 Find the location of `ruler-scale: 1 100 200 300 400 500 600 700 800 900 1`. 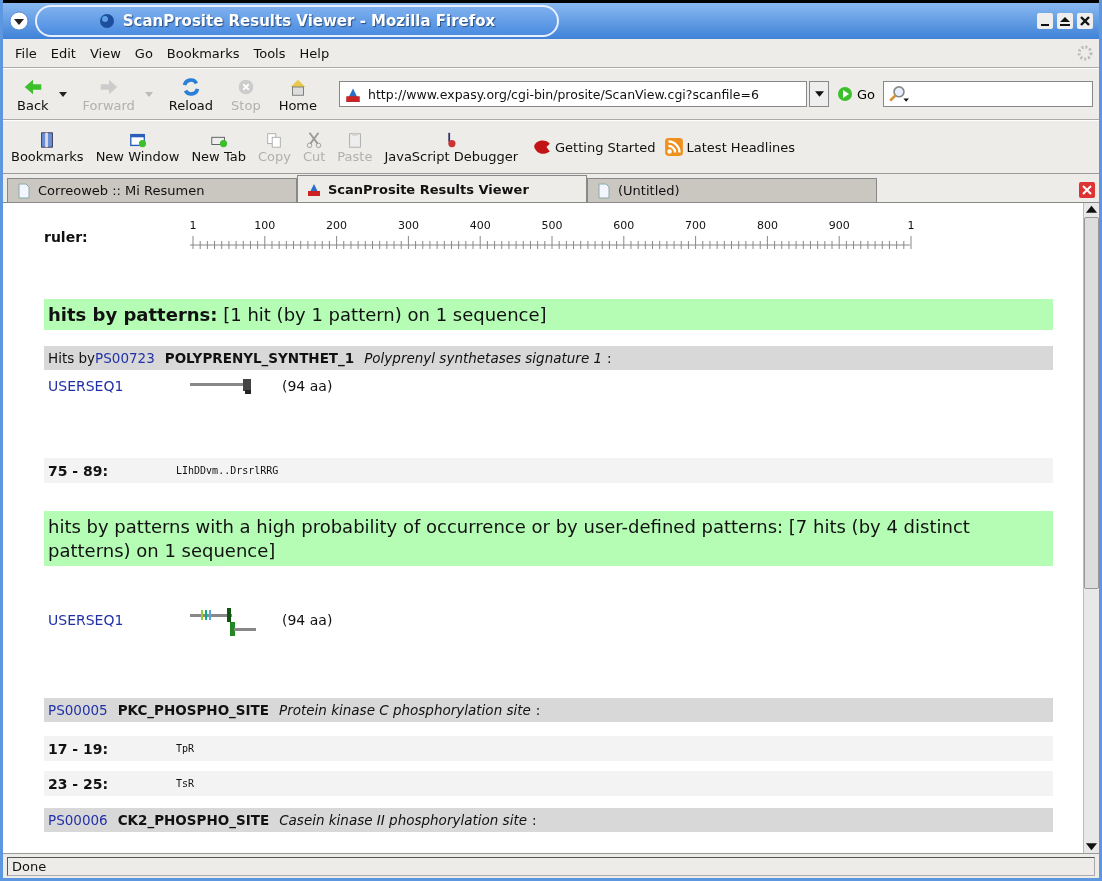

ruler-scale: 1 100 200 300 400 500 600 700 800 900 1 is located at coordinates (557, 237).